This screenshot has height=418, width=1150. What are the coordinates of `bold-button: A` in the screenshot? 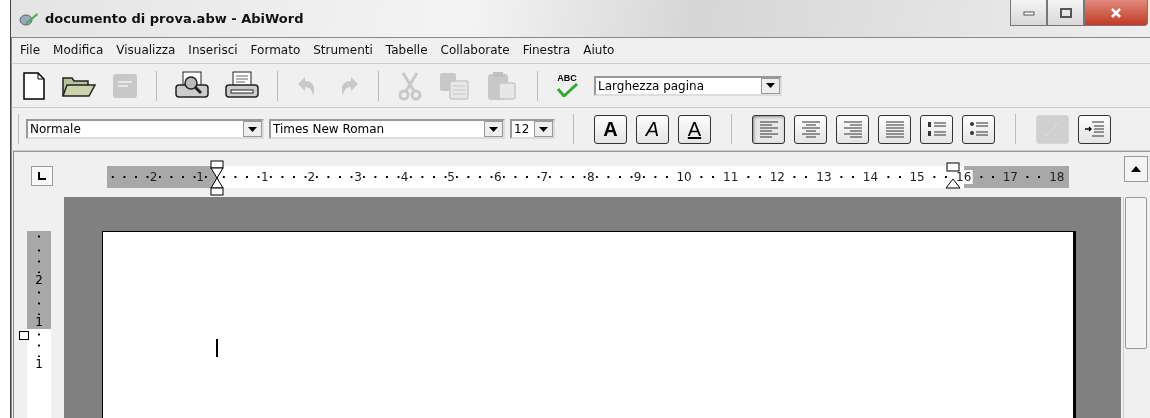 It's located at (610, 129).